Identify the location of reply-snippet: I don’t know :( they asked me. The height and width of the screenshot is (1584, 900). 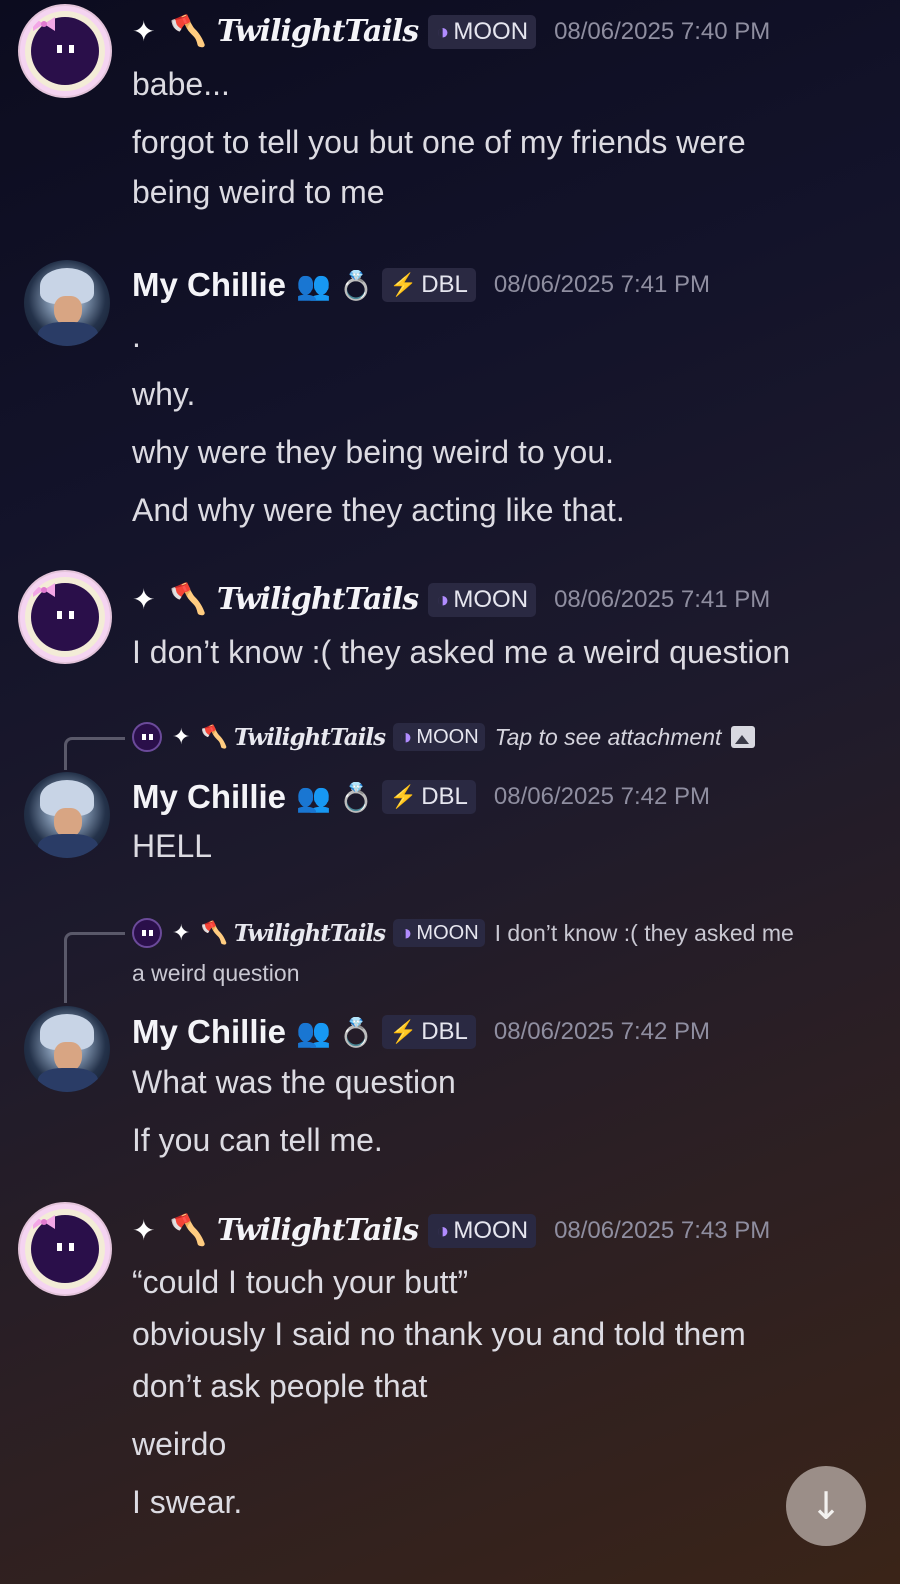
(644, 932).